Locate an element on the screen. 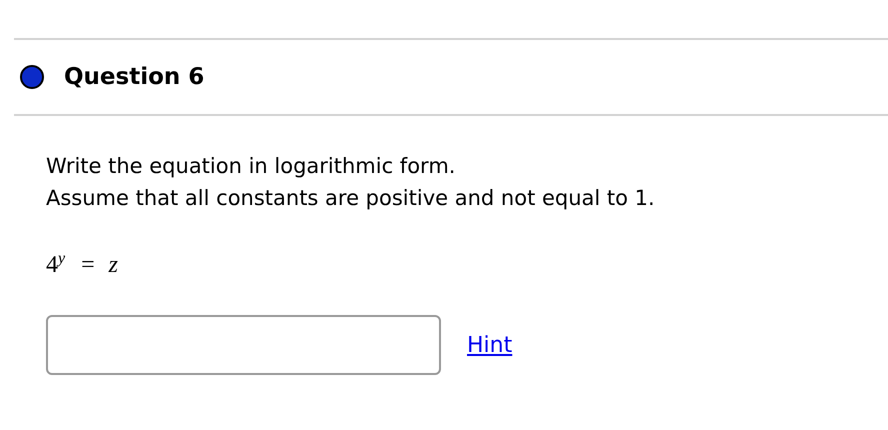 The height and width of the screenshot is (430, 888). status-dot-icon is located at coordinates (32, 77).